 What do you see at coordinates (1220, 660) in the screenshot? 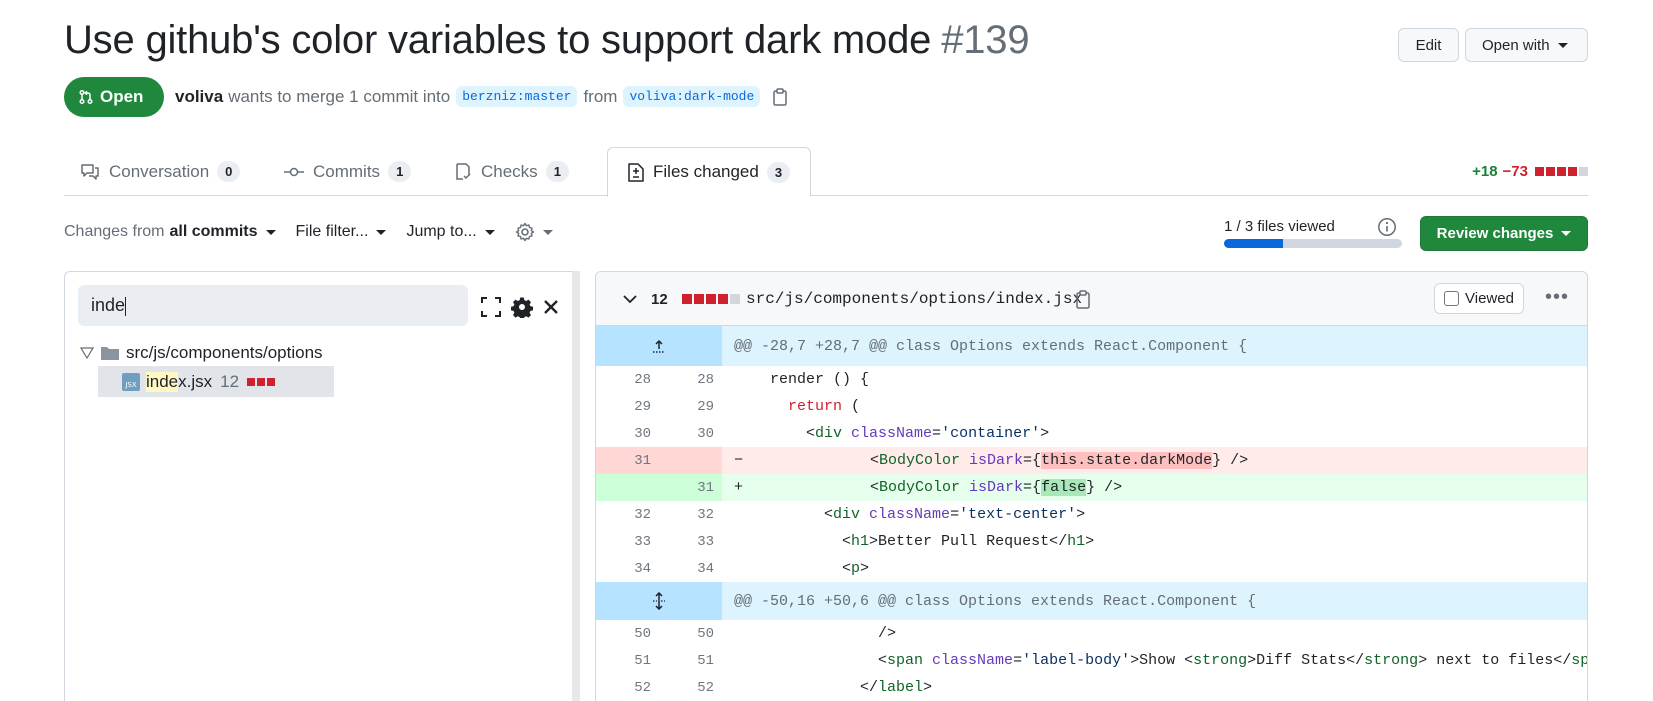
I see `code-token: strong` at bounding box center [1220, 660].